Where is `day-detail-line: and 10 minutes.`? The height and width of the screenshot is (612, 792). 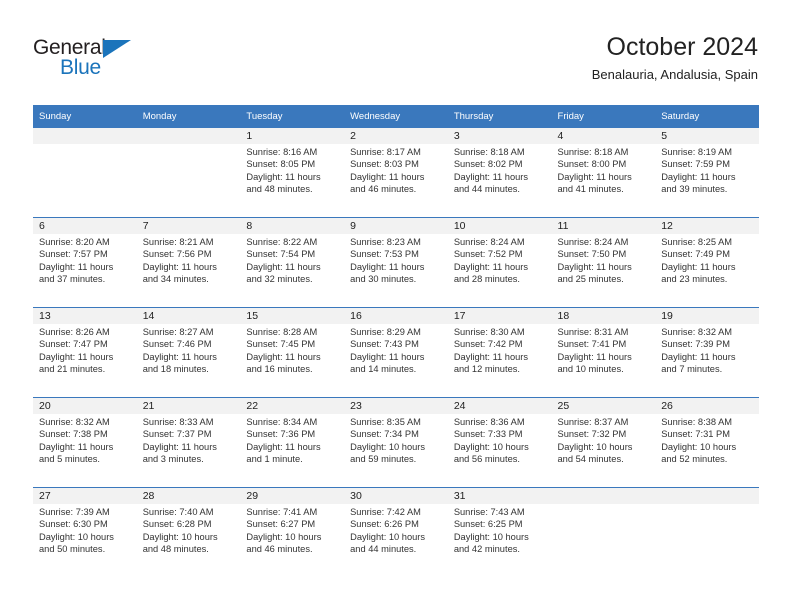 day-detail-line: and 10 minutes. is located at coordinates (590, 368).